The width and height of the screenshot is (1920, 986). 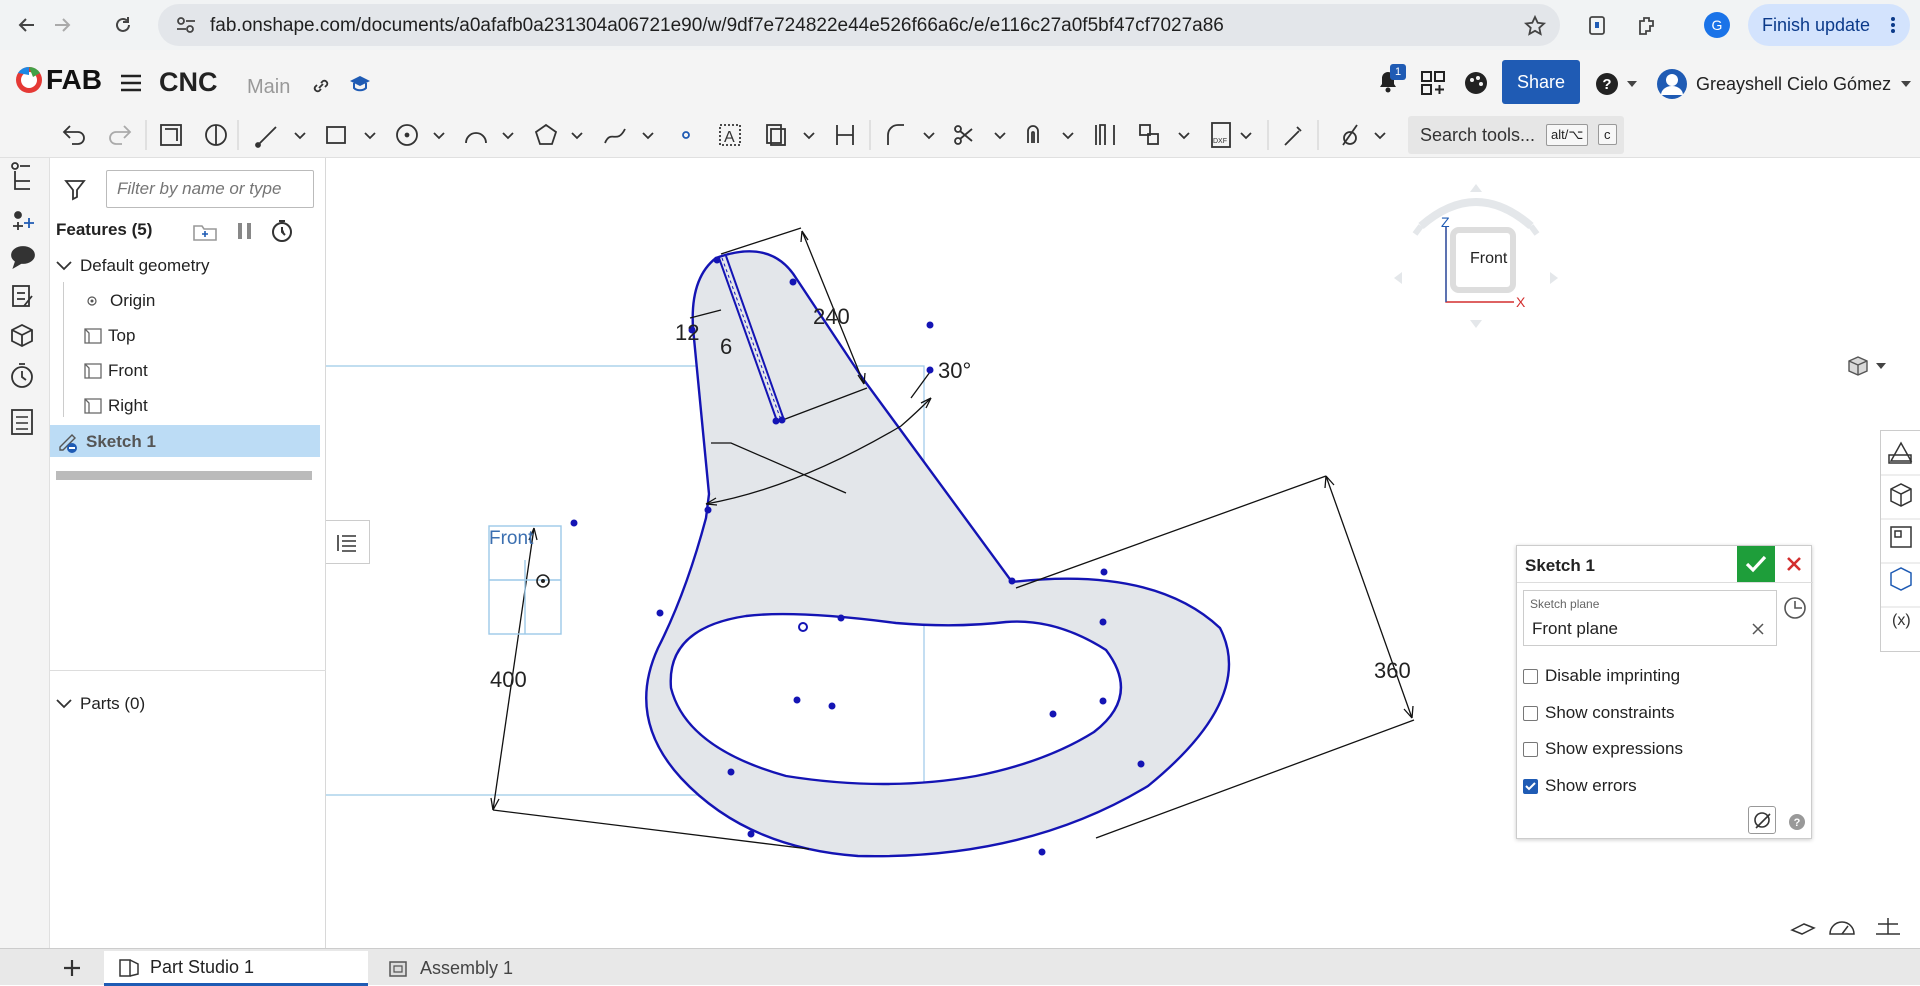 I want to click on offset-tool-icon, so click(x=1033, y=134).